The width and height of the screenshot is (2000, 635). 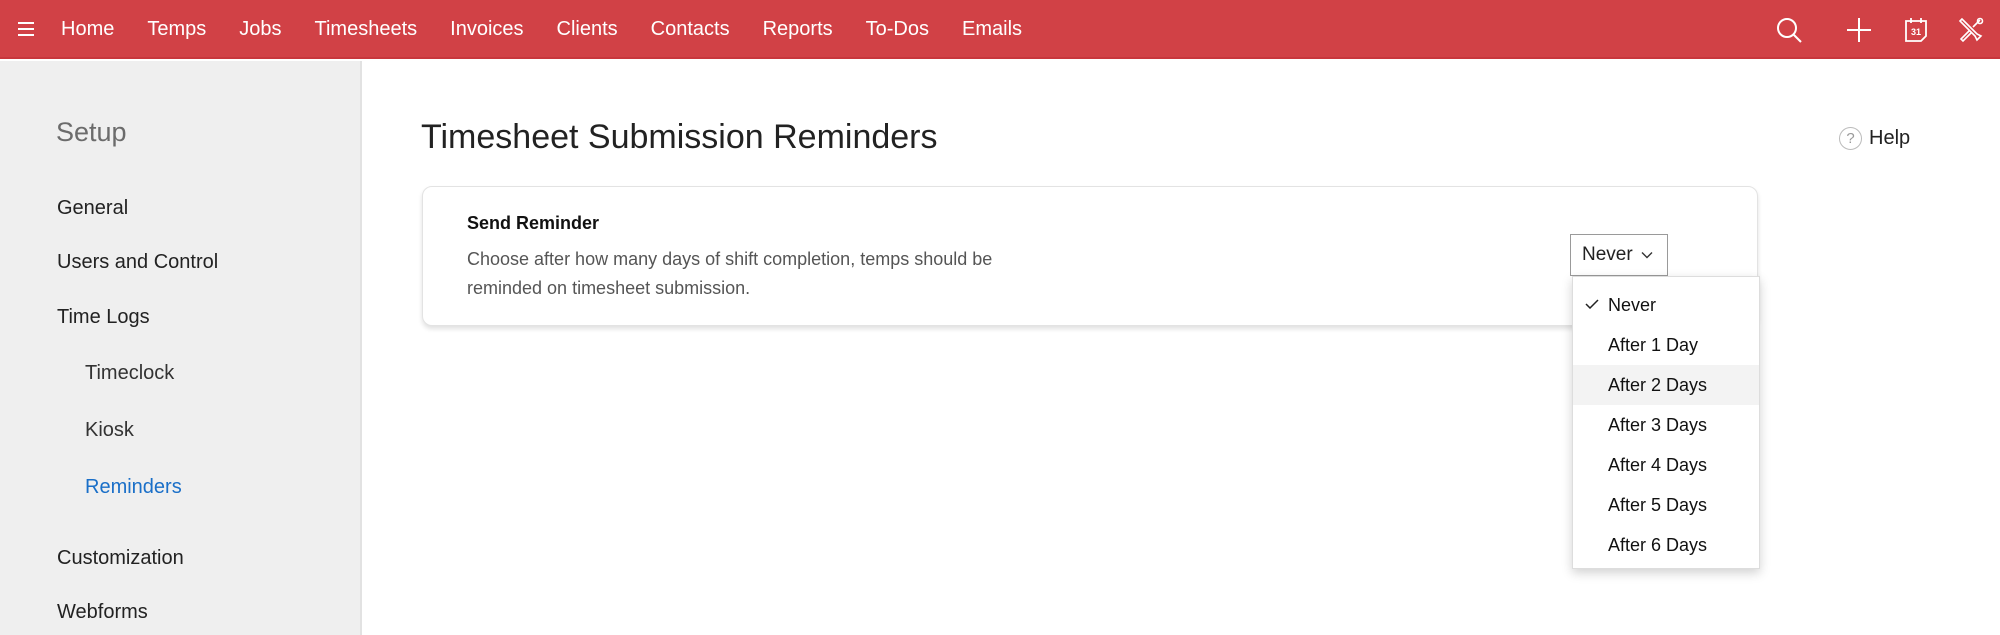 What do you see at coordinates (1658, 504) in the screenshot?
I see `dropdown-option-label: After 5 Days` at bounding box center [1658, 504].